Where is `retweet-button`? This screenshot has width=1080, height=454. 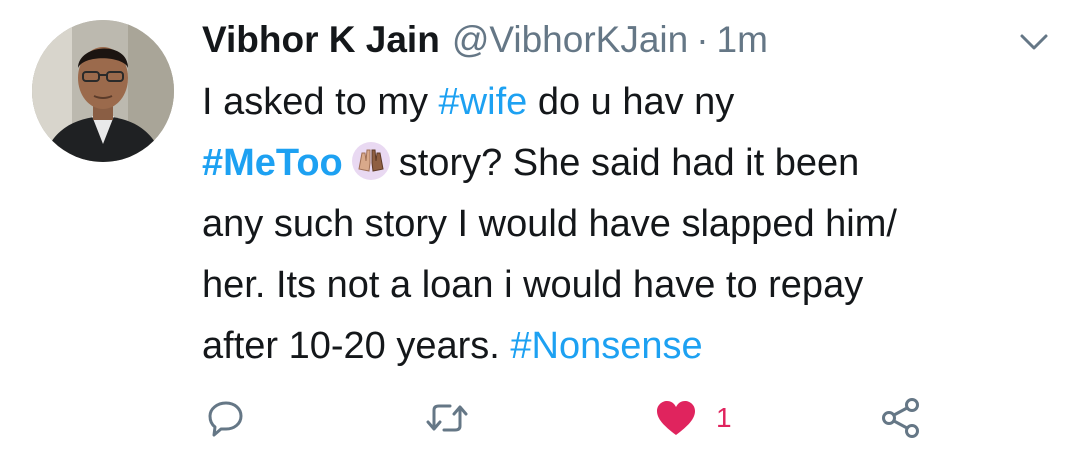 retweet-button is located at coordinates (447, 418).